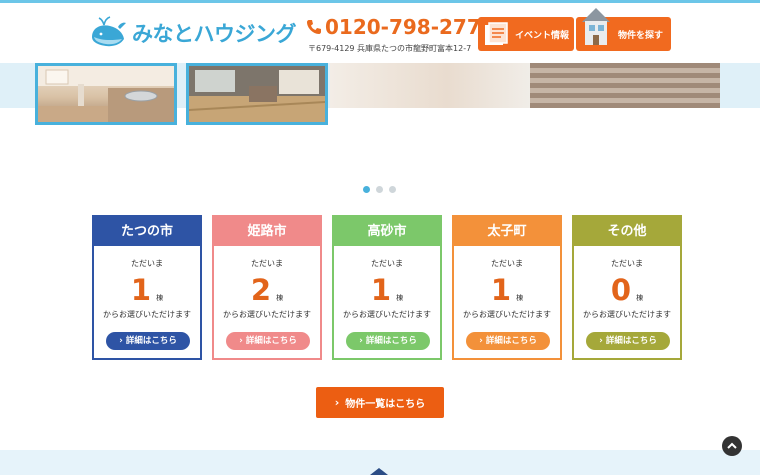  What do you see at coordinates (147, 231) in the screenshot?
I see `area-card-title: たつの市` at bounding box center [147, 231].